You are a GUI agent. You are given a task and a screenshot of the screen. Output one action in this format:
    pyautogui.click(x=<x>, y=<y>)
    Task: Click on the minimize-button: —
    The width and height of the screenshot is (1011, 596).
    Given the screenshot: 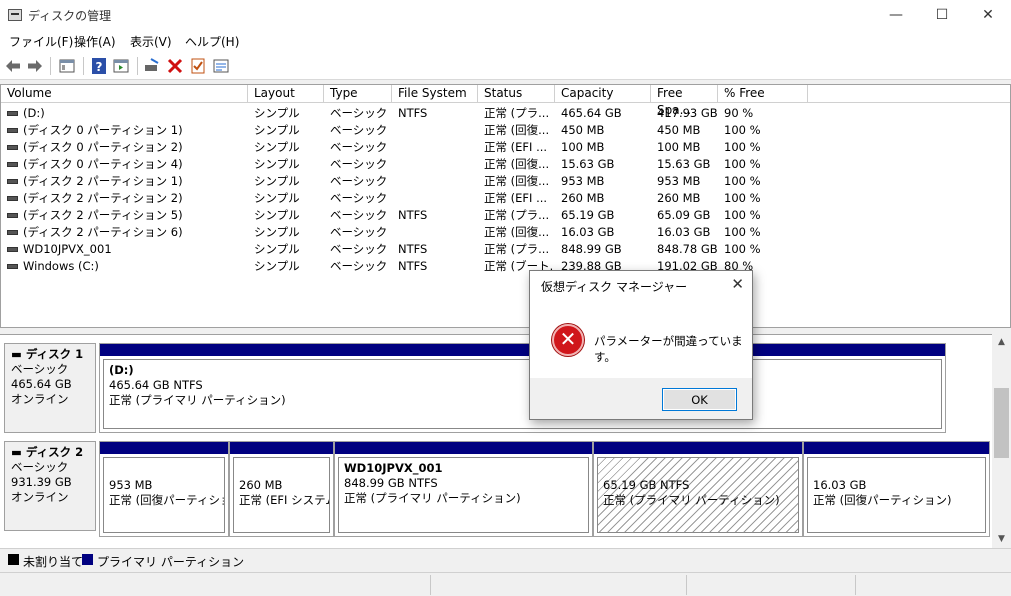 What is the action you would take?
    pyautogui.click(x=896, y=15)
    